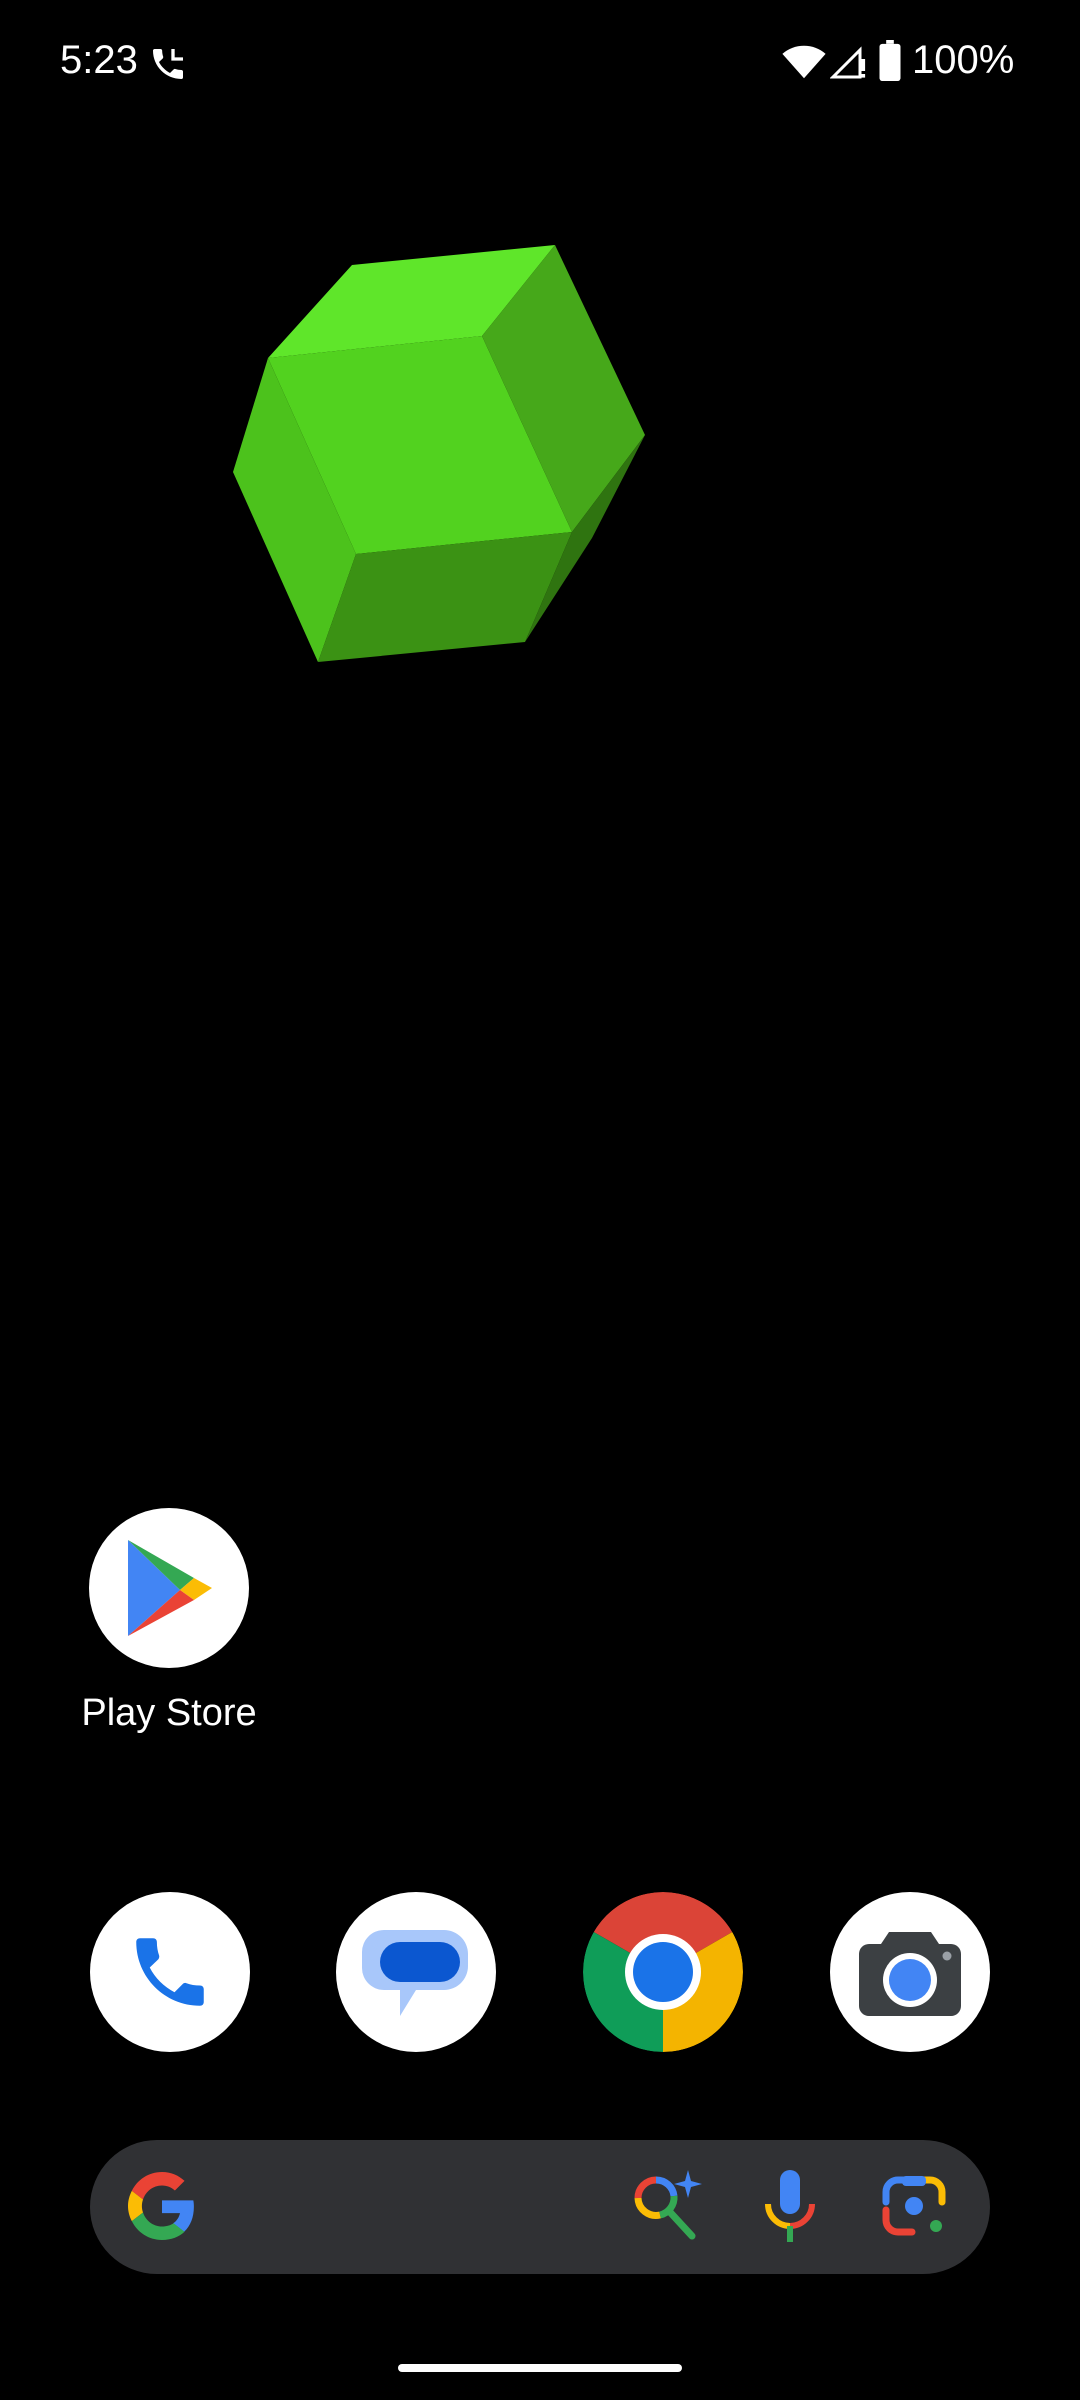 The image size is (1080, 2400). What do you see at coordinates (804, 62) in the screenshot?
I see `wifi-icon` at bounding box center [804, 62].